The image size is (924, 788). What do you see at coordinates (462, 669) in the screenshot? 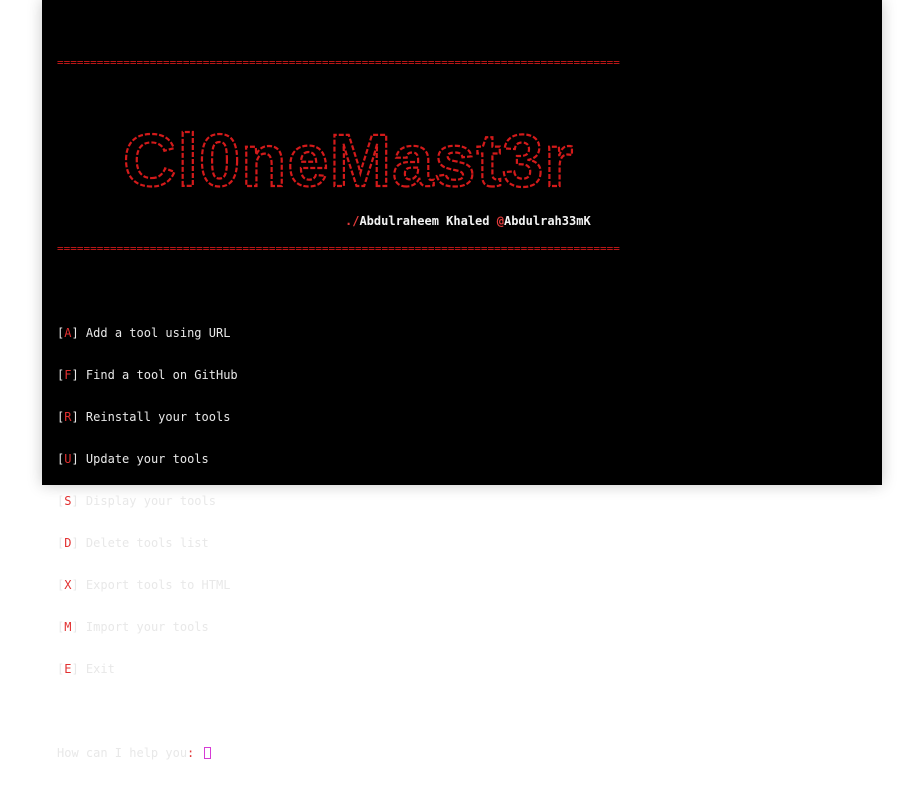
I see `menu-item-exit: [E] Exit` at bounding box center [462, 669].